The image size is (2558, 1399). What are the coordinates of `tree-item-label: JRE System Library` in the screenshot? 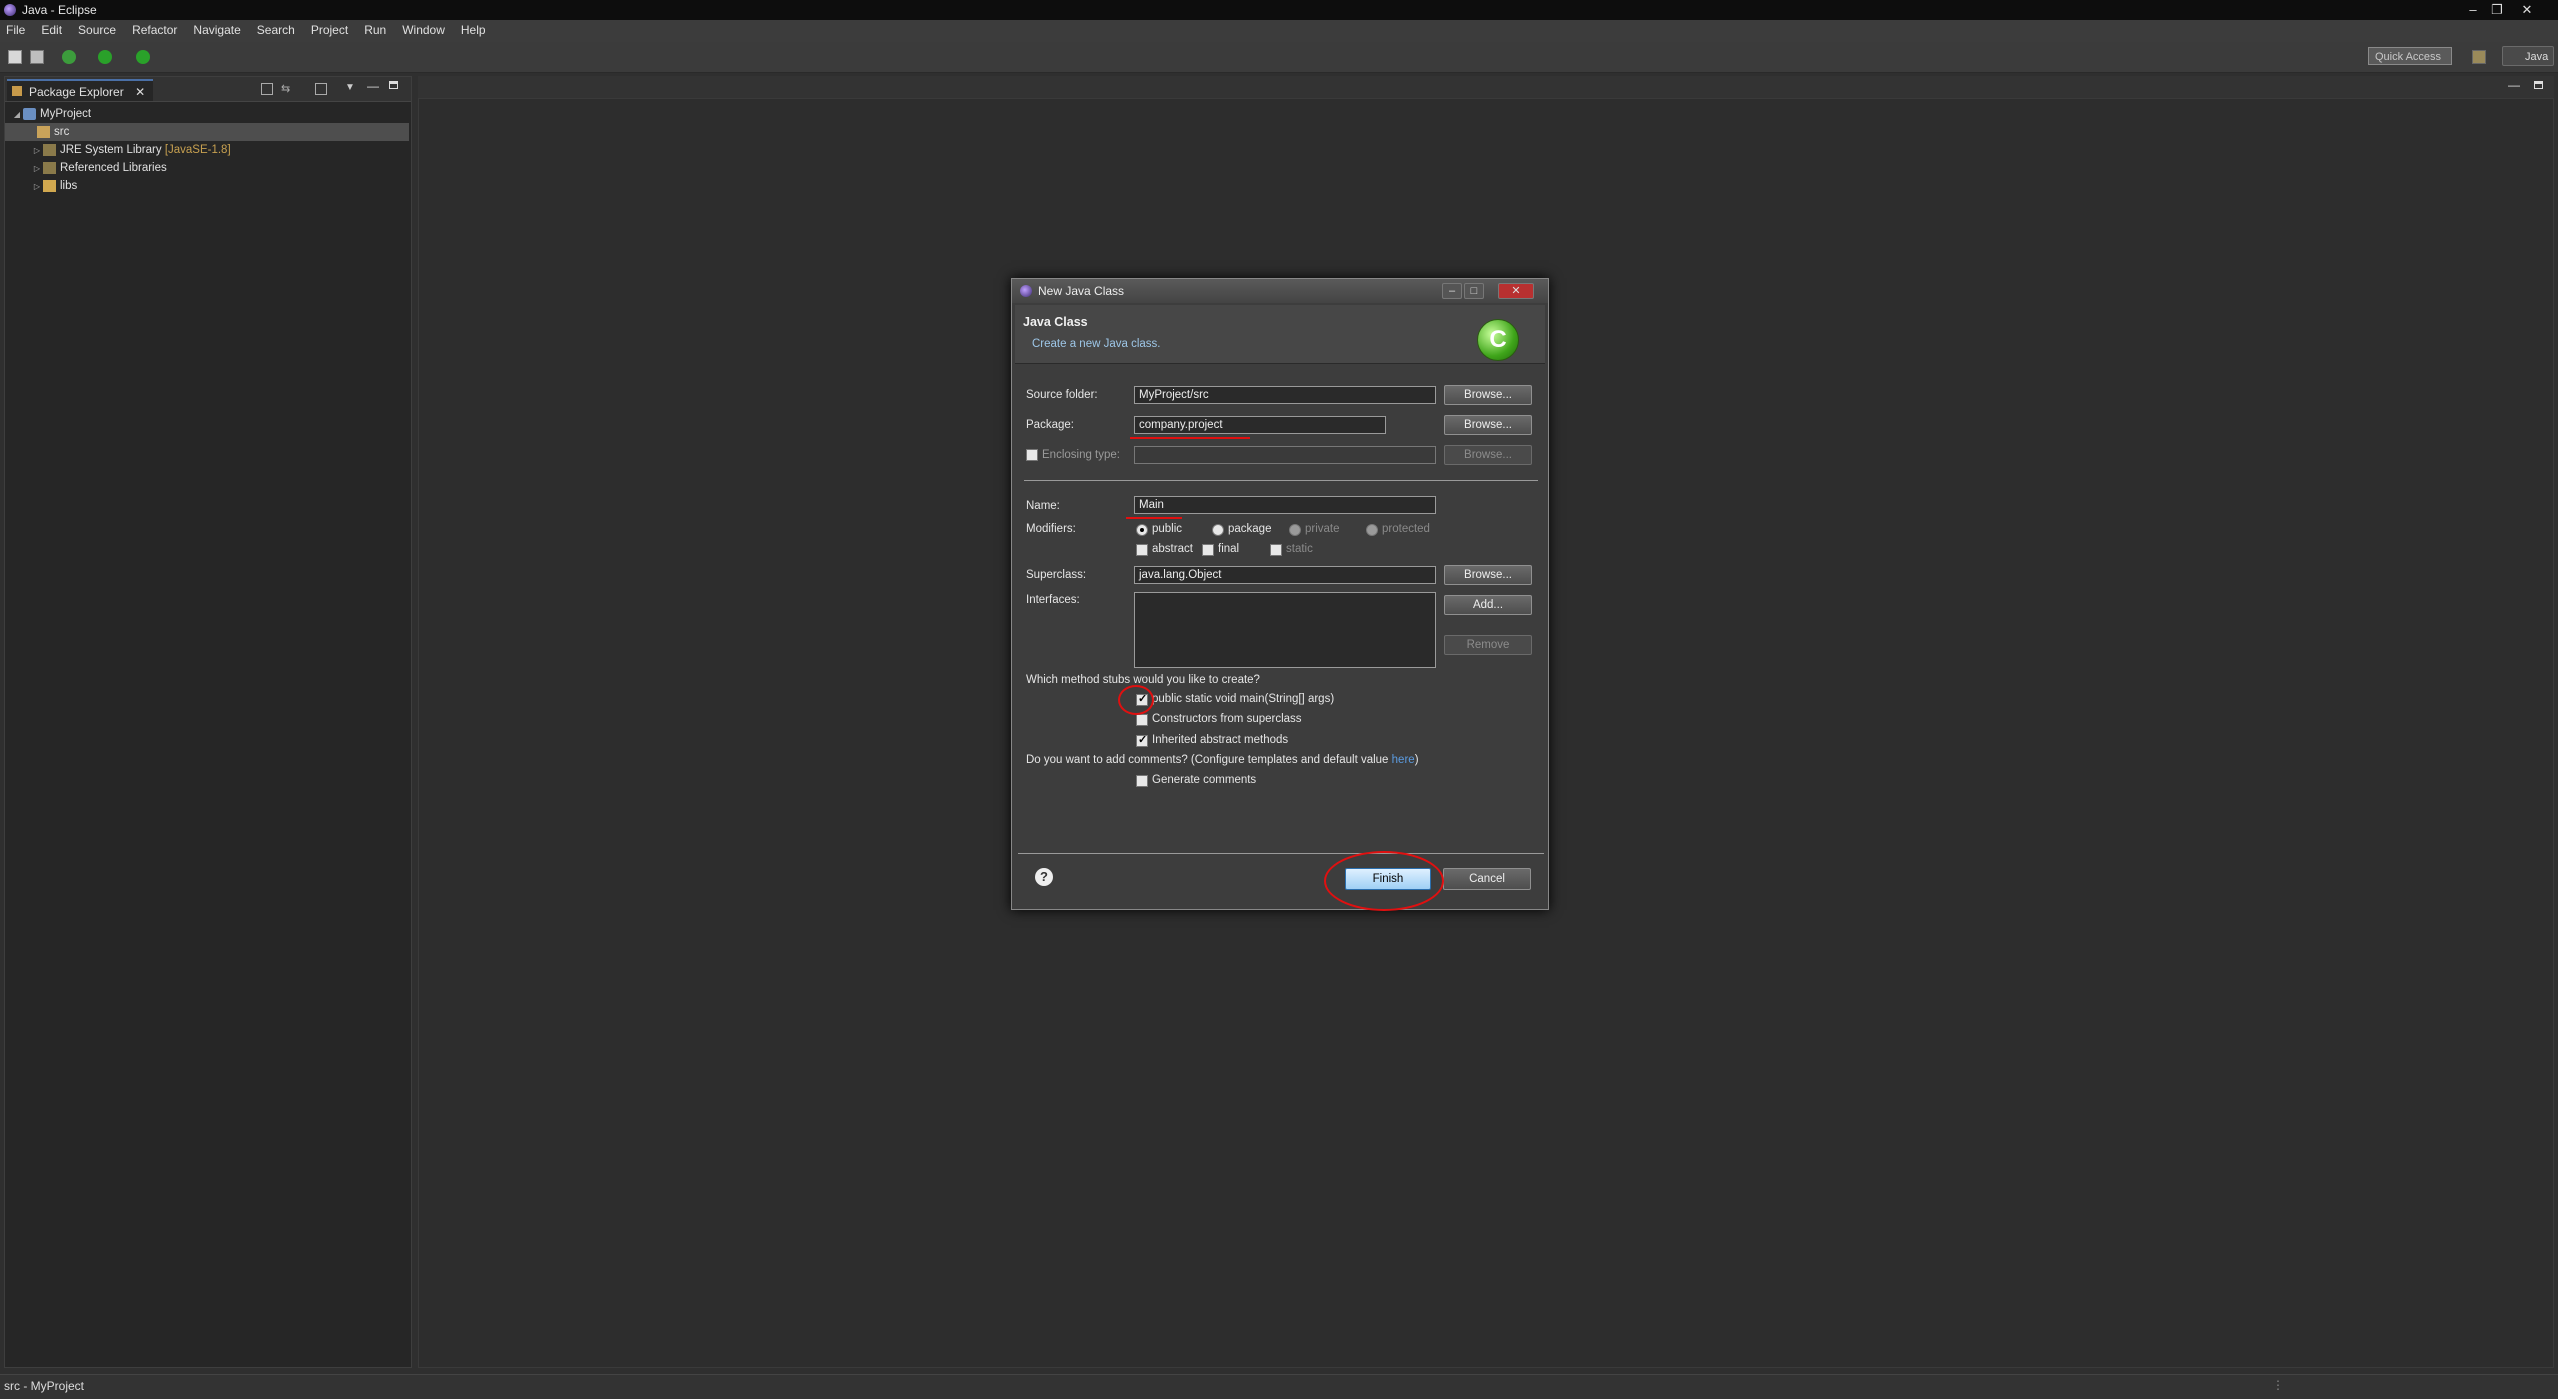 It's located at (111, 150).